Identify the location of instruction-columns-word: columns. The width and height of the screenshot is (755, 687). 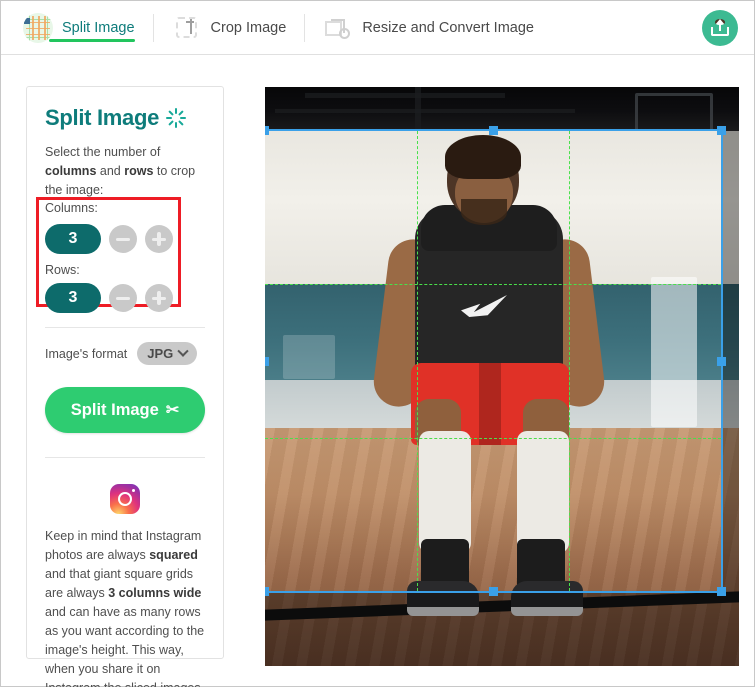
(71, 170).